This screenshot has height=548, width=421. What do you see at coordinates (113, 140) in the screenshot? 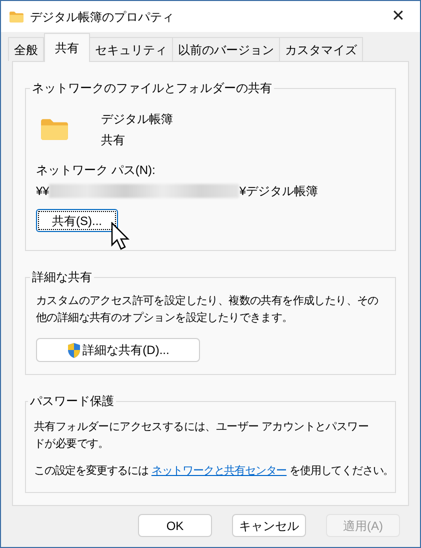
I see `share-status: 共有` at bounding box center [113, 140].